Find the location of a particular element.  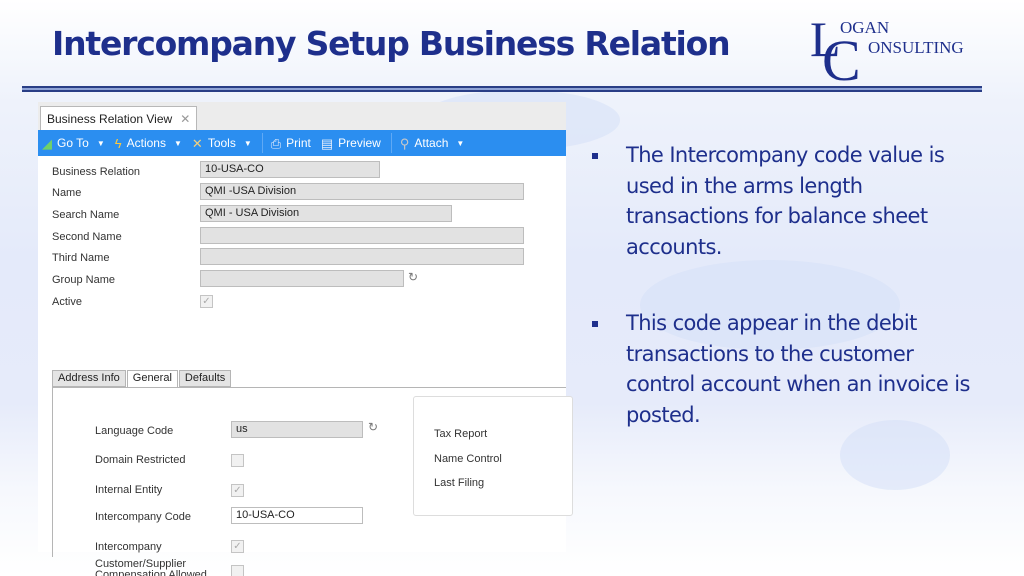

language-code-label: Language Code is located at coordinates (134, 431).